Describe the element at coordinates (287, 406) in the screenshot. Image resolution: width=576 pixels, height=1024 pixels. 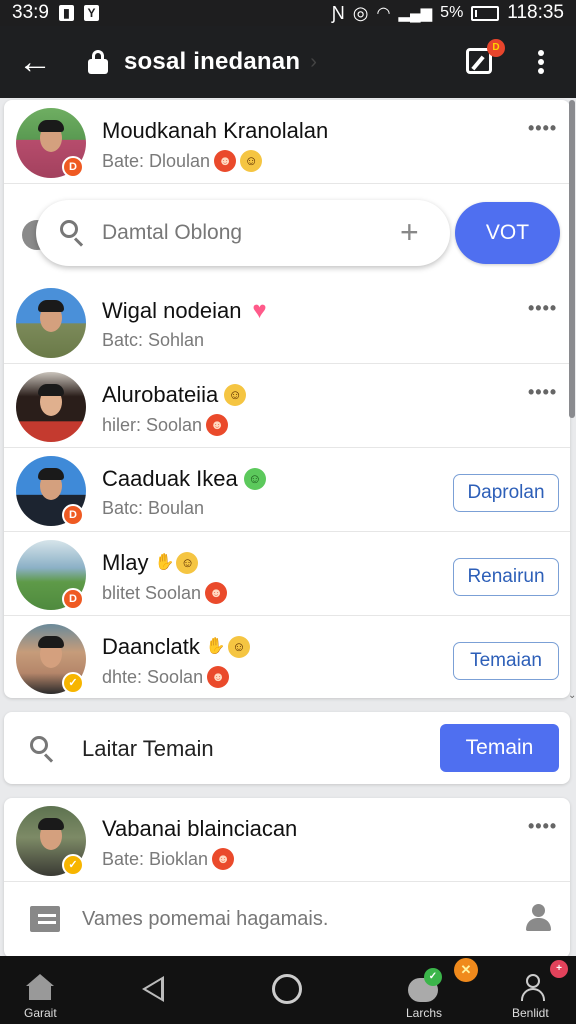
I see `list-item: Alurobateiia ☺ hiler: Soolan ☻ ••••` at that location.